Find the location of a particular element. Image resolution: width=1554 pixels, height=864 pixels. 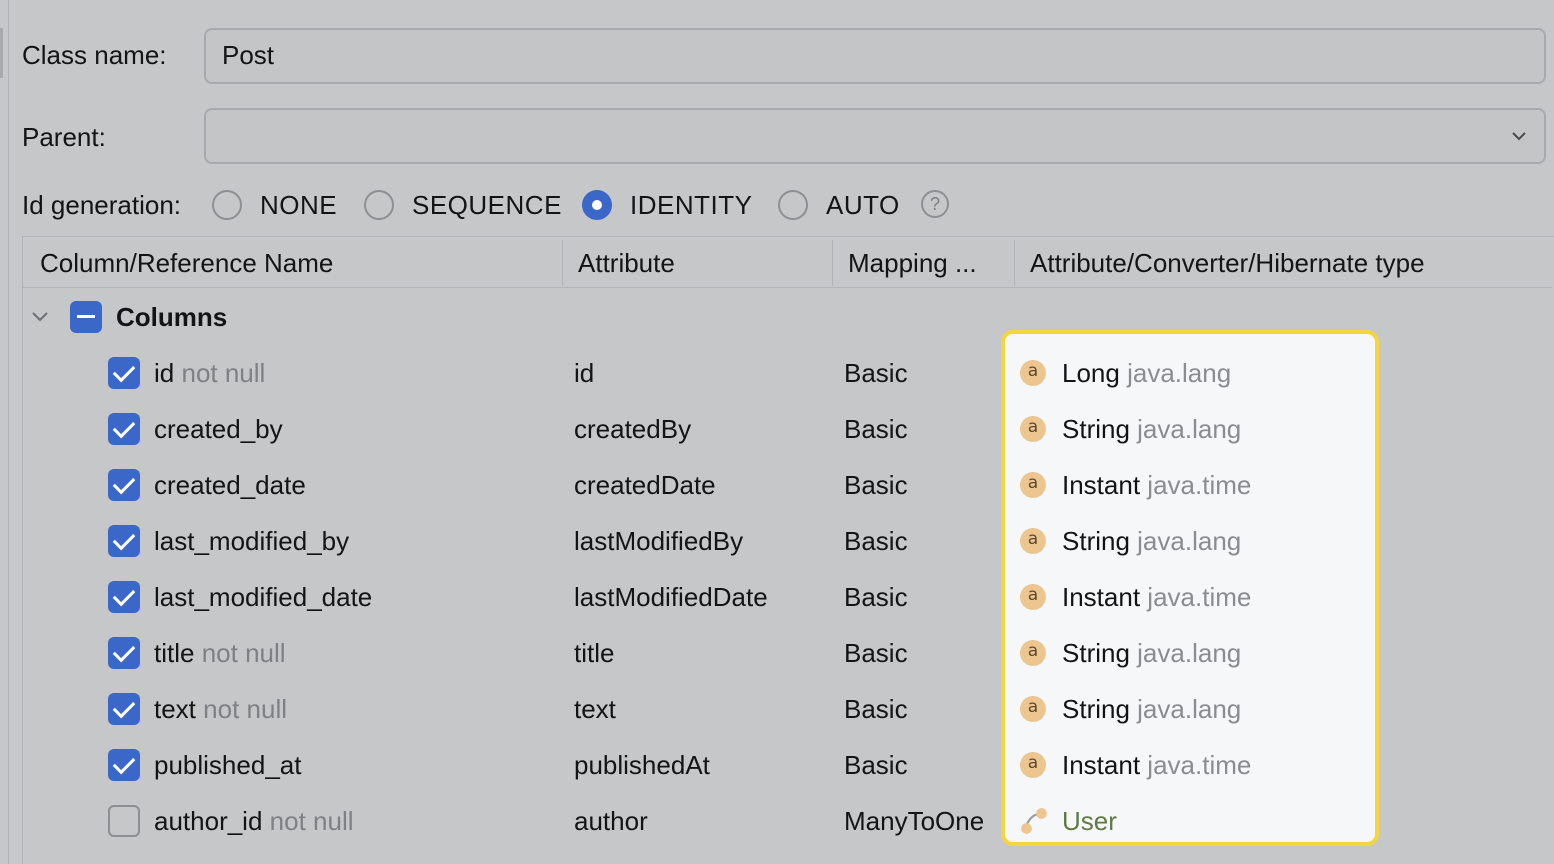

radio-auto: AUTO is located at coordinates (839, 205).